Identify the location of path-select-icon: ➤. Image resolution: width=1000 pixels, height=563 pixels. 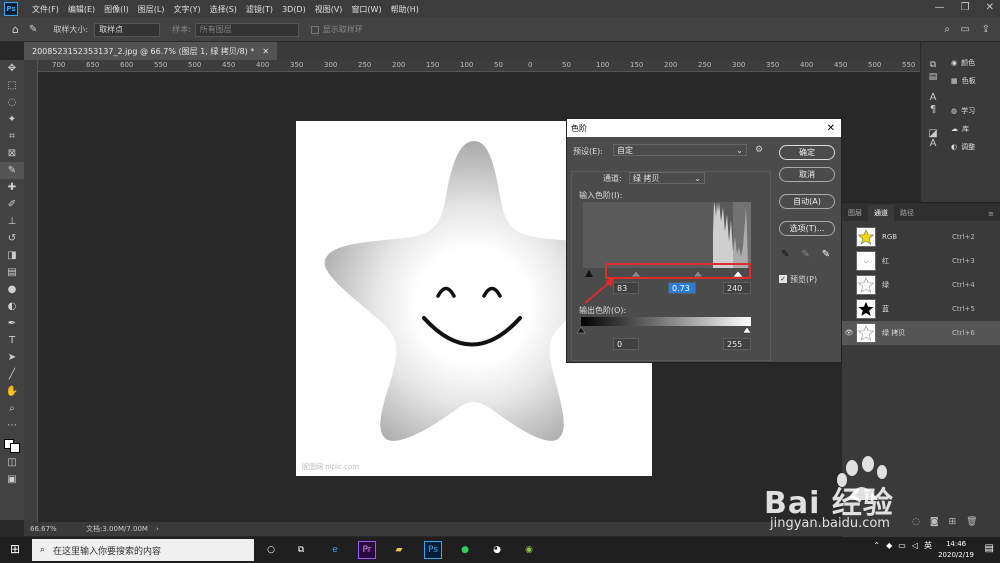
(12, 357).